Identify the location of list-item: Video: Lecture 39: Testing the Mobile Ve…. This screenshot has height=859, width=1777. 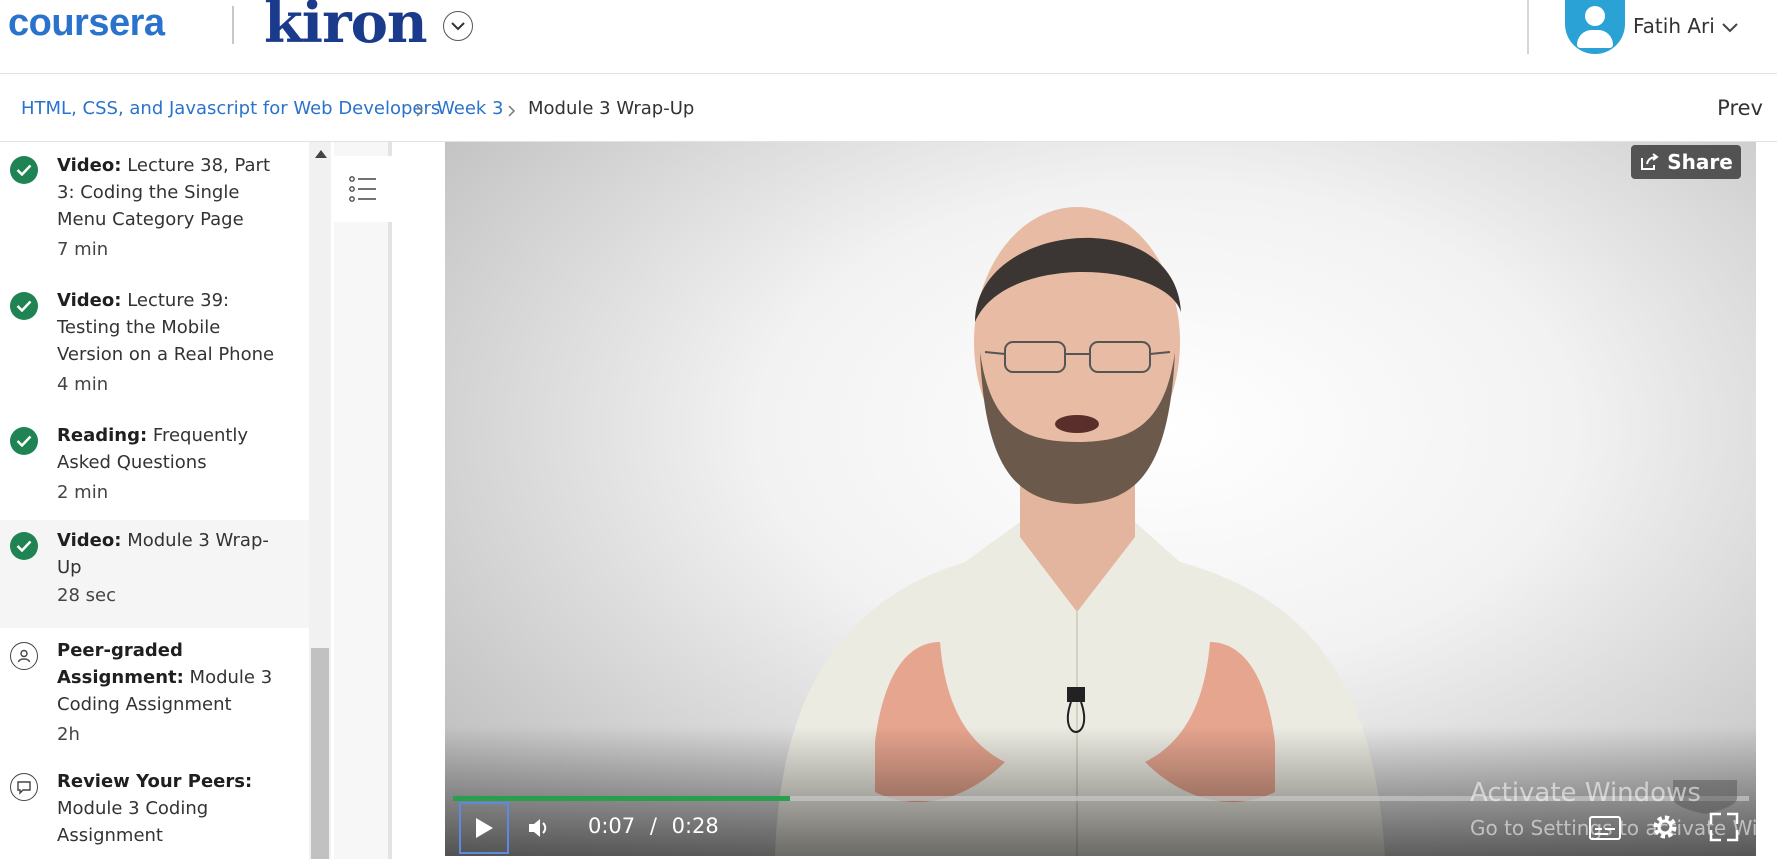
(154, 337).